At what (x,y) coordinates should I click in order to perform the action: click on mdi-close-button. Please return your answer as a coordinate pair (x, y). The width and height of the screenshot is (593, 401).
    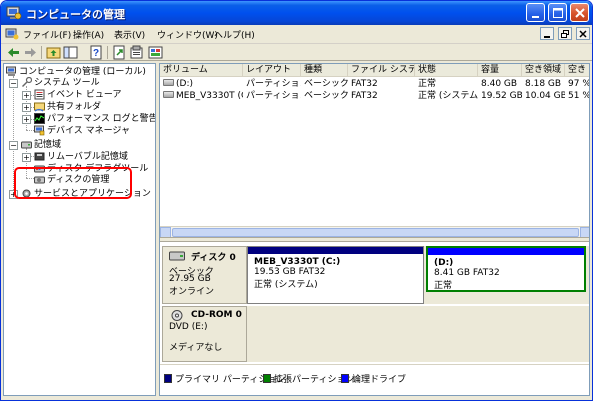
    Looking at the image, I should click on (583, 33).